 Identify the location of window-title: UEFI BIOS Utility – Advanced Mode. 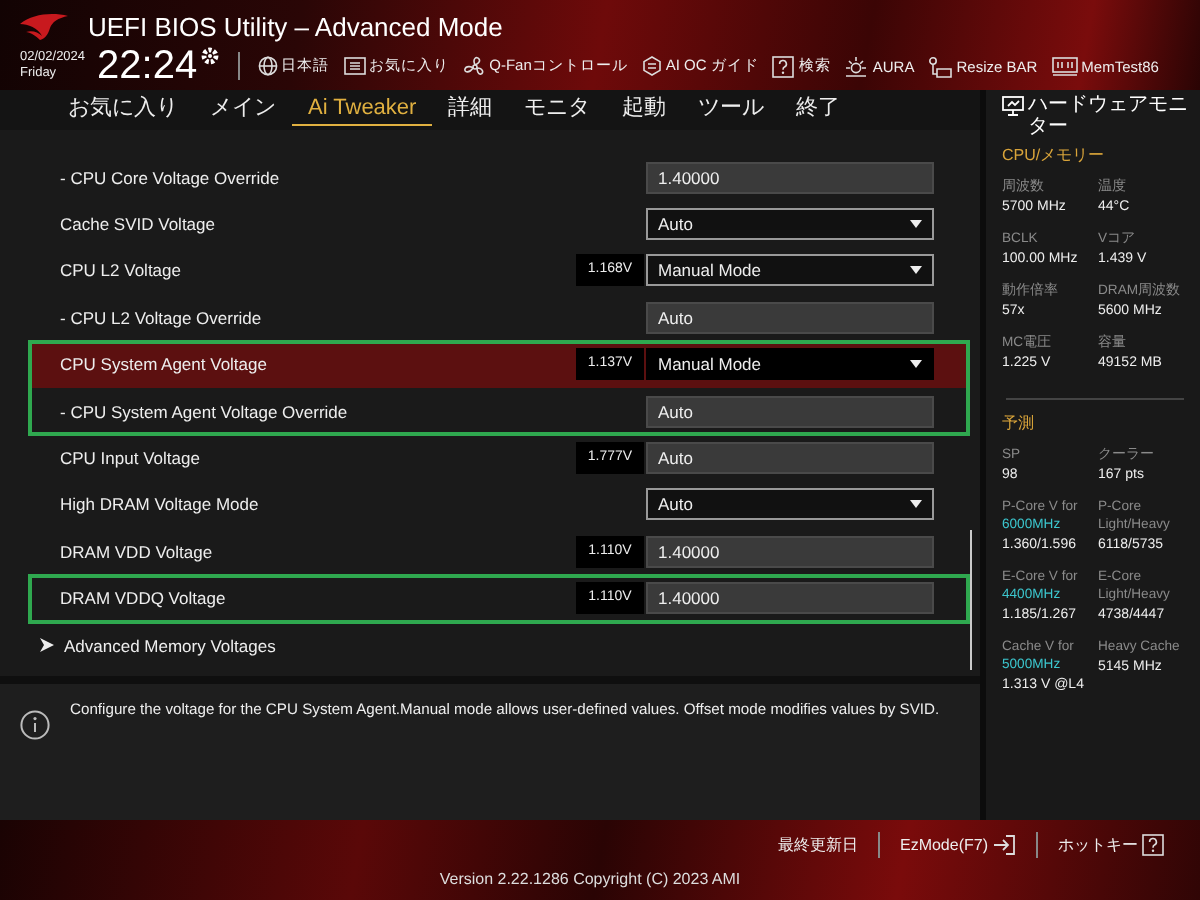
(295, 27).